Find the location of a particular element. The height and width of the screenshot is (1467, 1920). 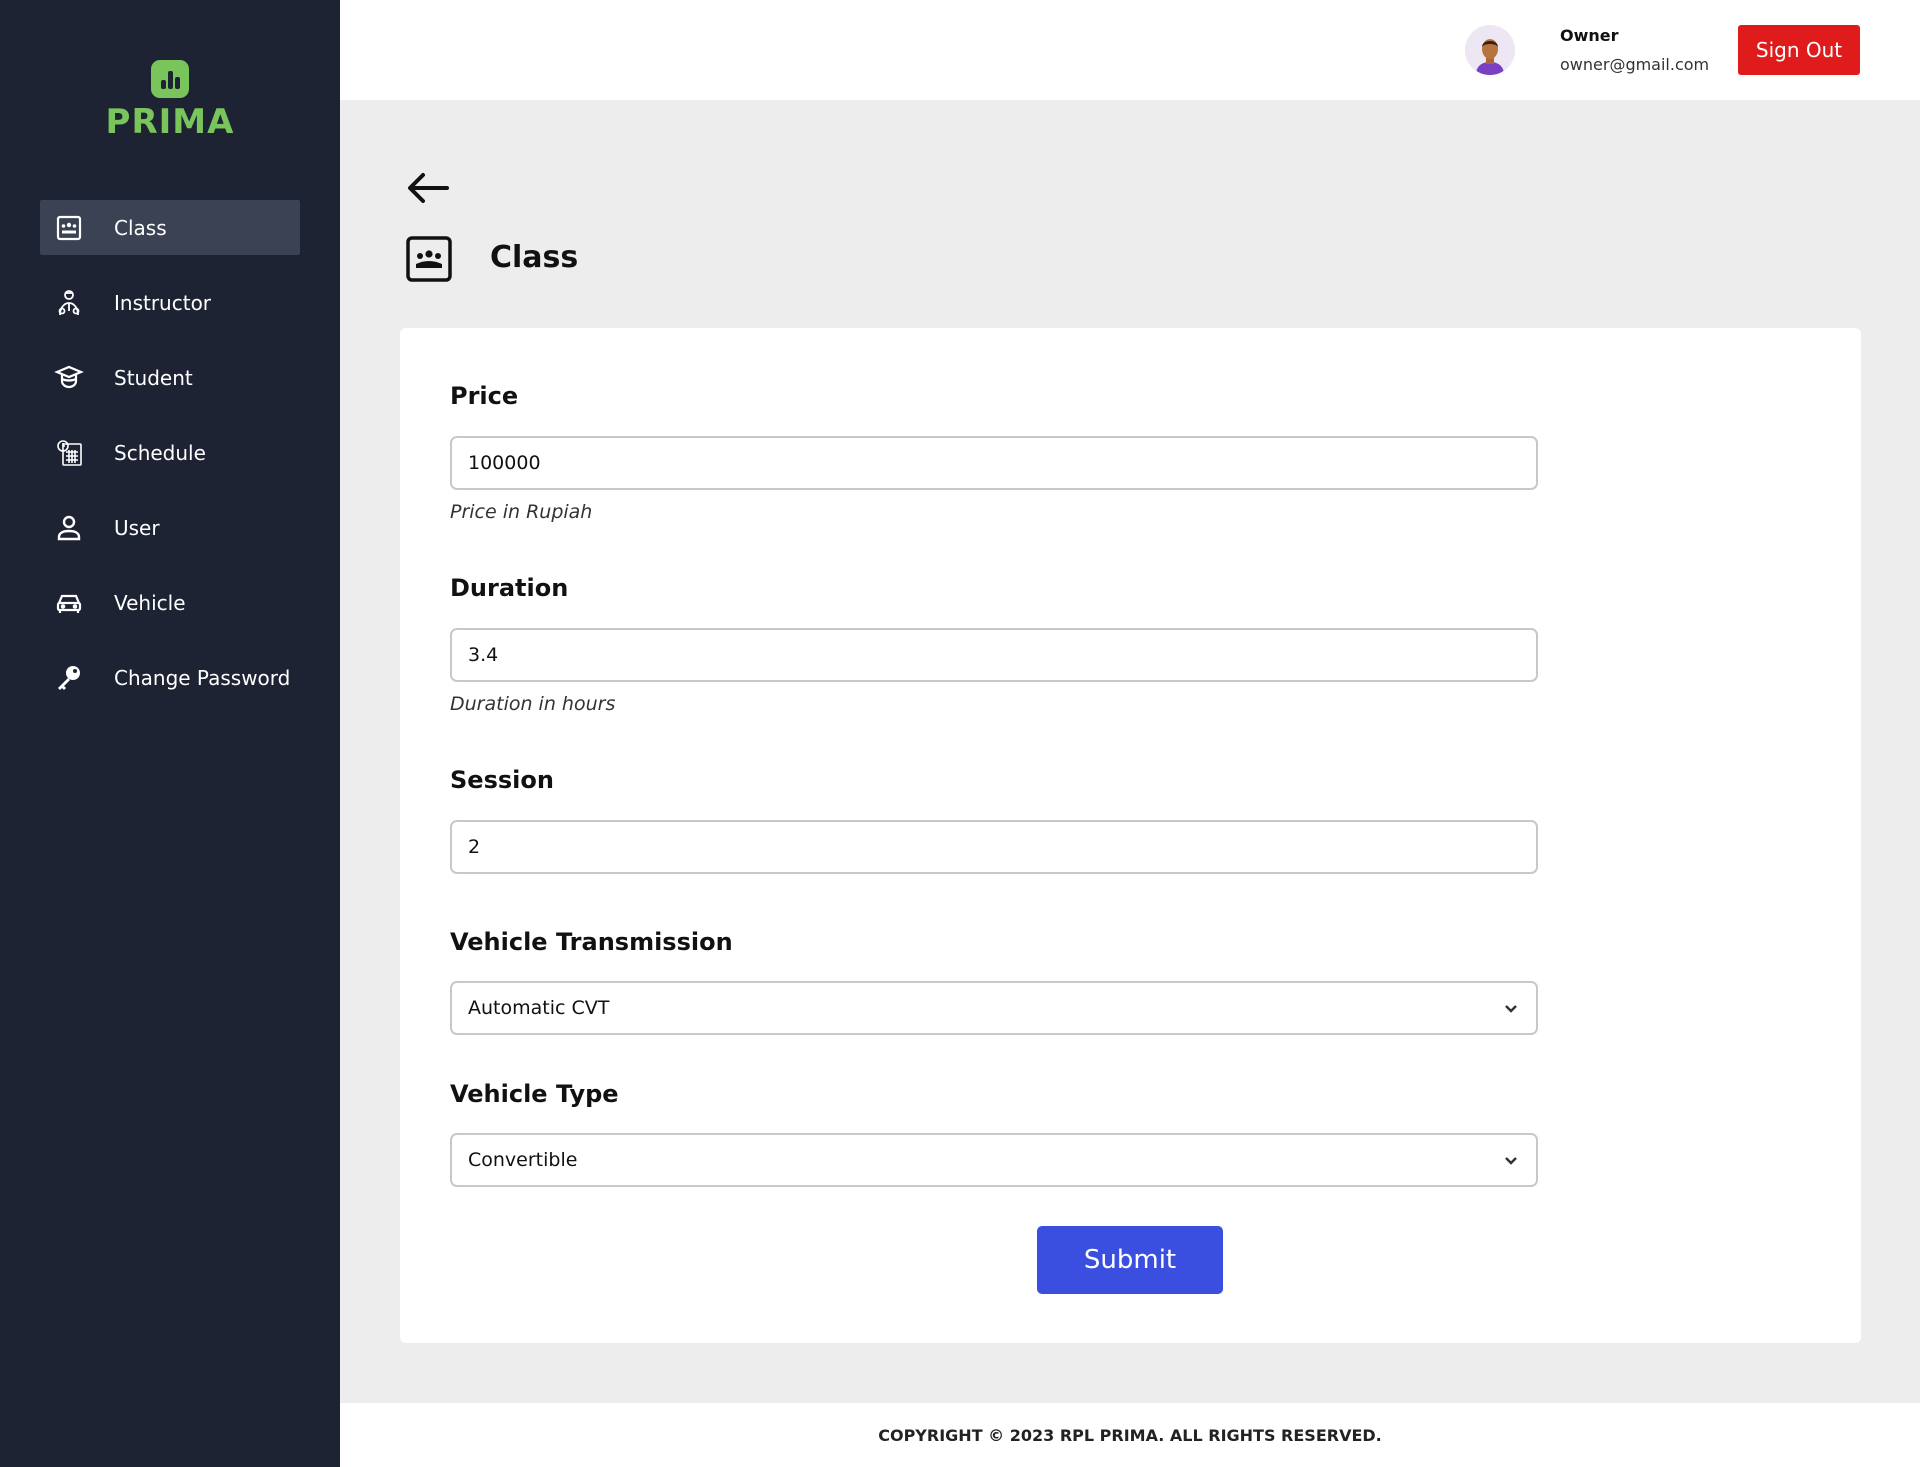

price-help-text: Price in Rupiah is located at coordinates (521, 512).